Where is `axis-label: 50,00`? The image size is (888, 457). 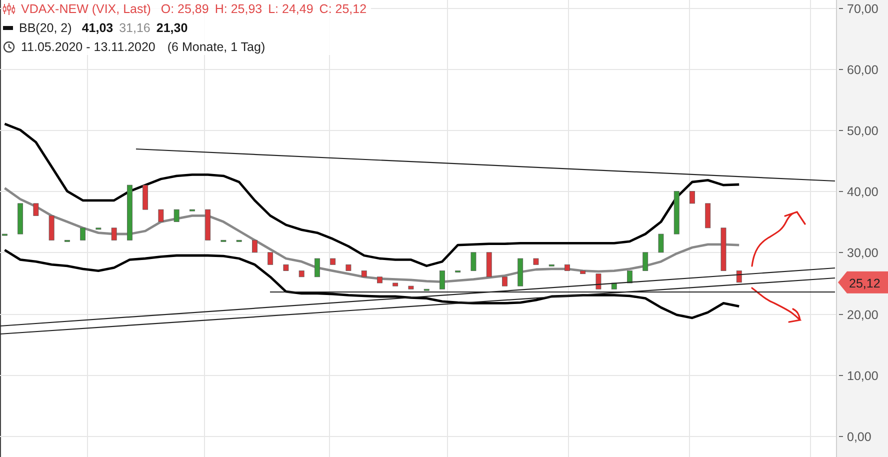
axis-label: 50,00 is located at coordinates (862, 131).